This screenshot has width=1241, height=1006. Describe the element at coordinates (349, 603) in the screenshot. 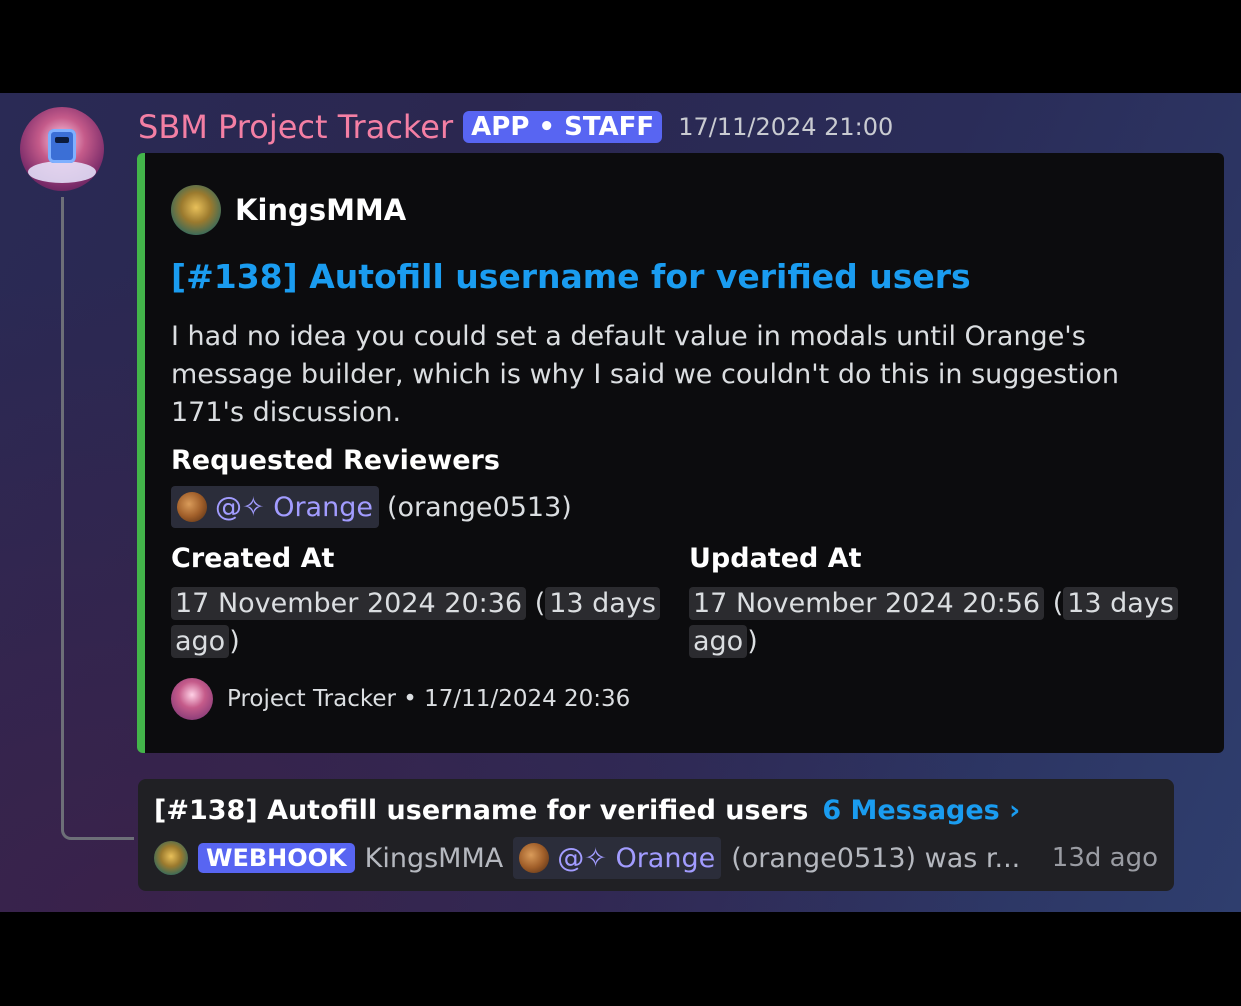

I see `created-date: 17 November 2024 20:36` at that location.